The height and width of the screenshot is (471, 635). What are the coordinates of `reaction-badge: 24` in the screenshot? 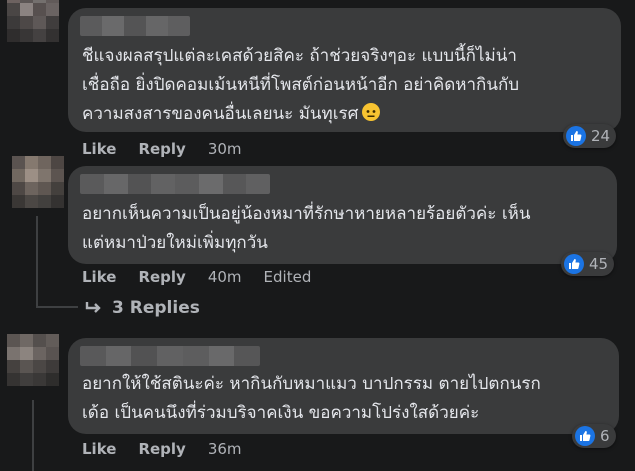 It's located at (590, 136).